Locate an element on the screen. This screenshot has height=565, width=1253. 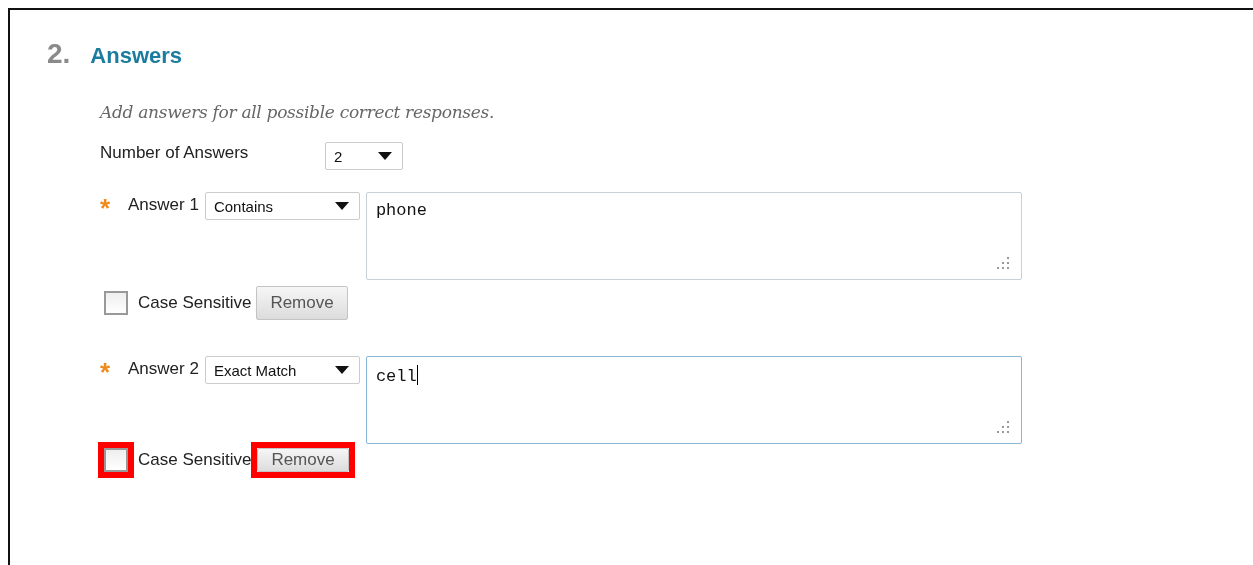
section-title: Answers is located at coordinates (136, 56).